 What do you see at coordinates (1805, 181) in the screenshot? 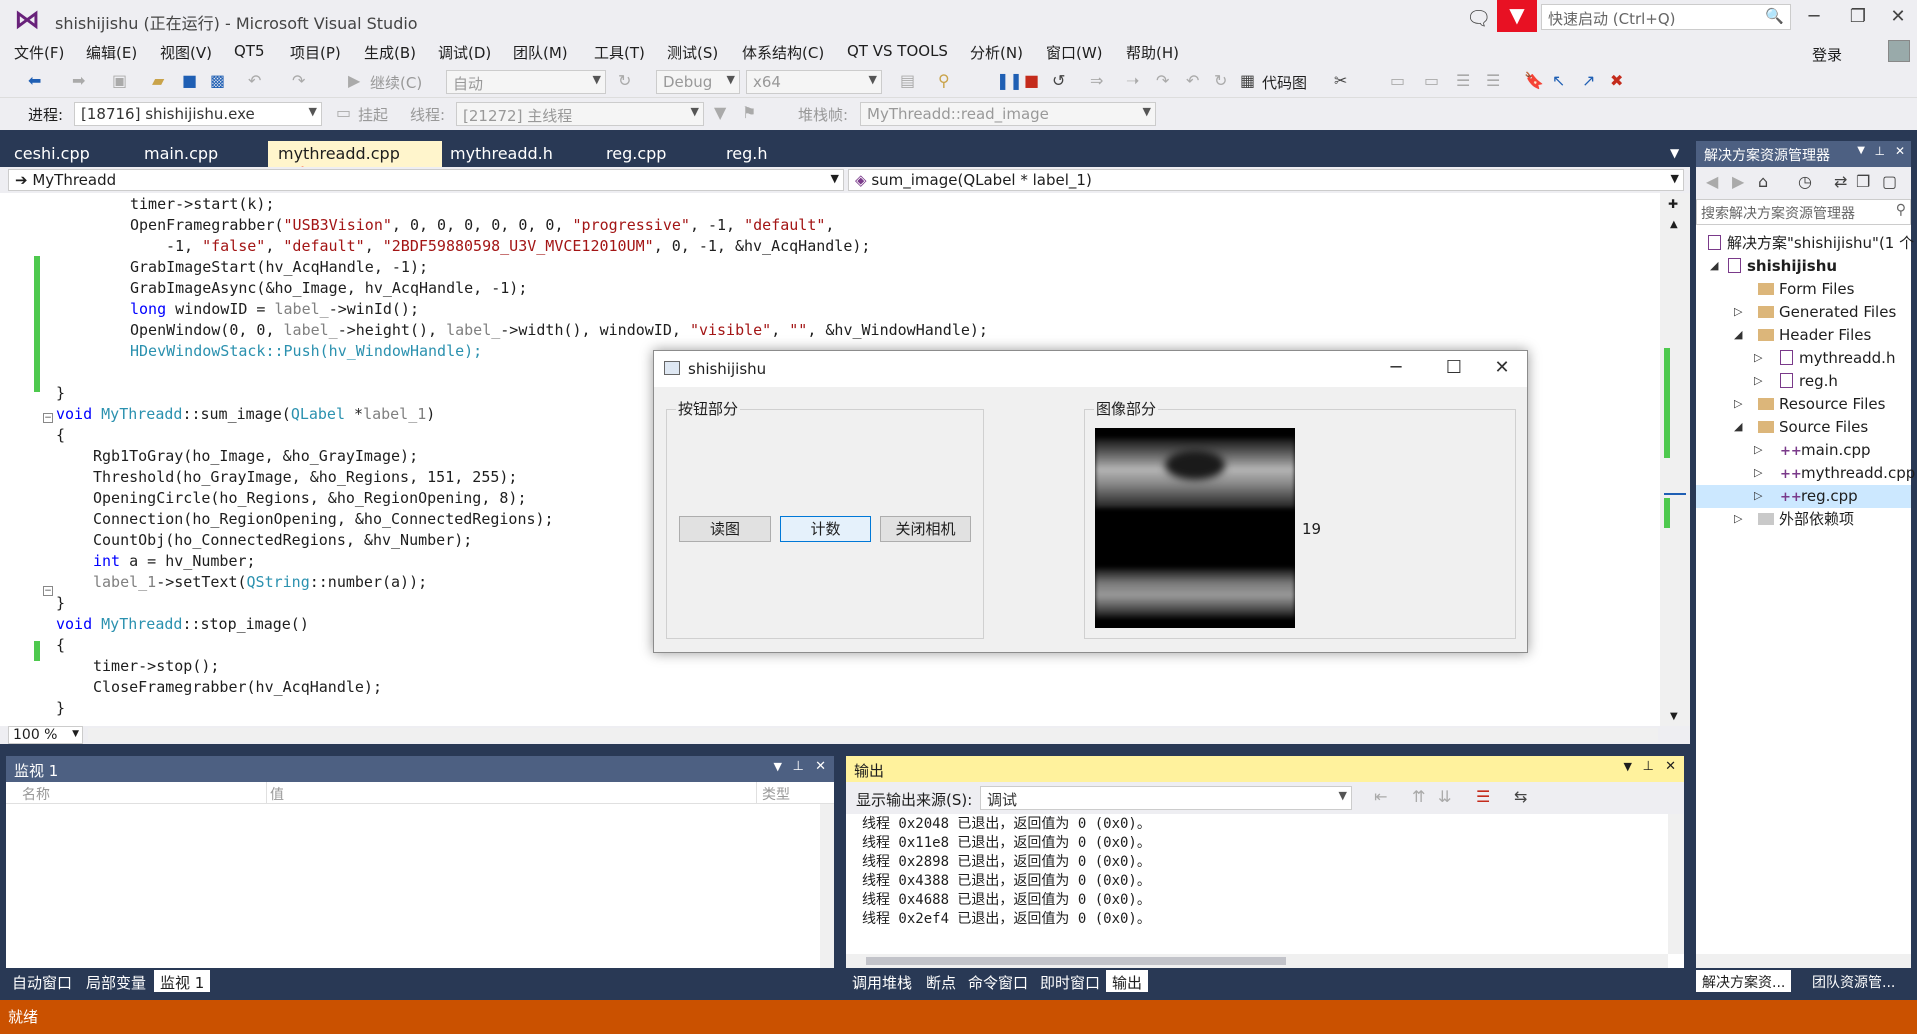
I see `pending-changes-icon: ◷` at bounding box center [1805, 181].